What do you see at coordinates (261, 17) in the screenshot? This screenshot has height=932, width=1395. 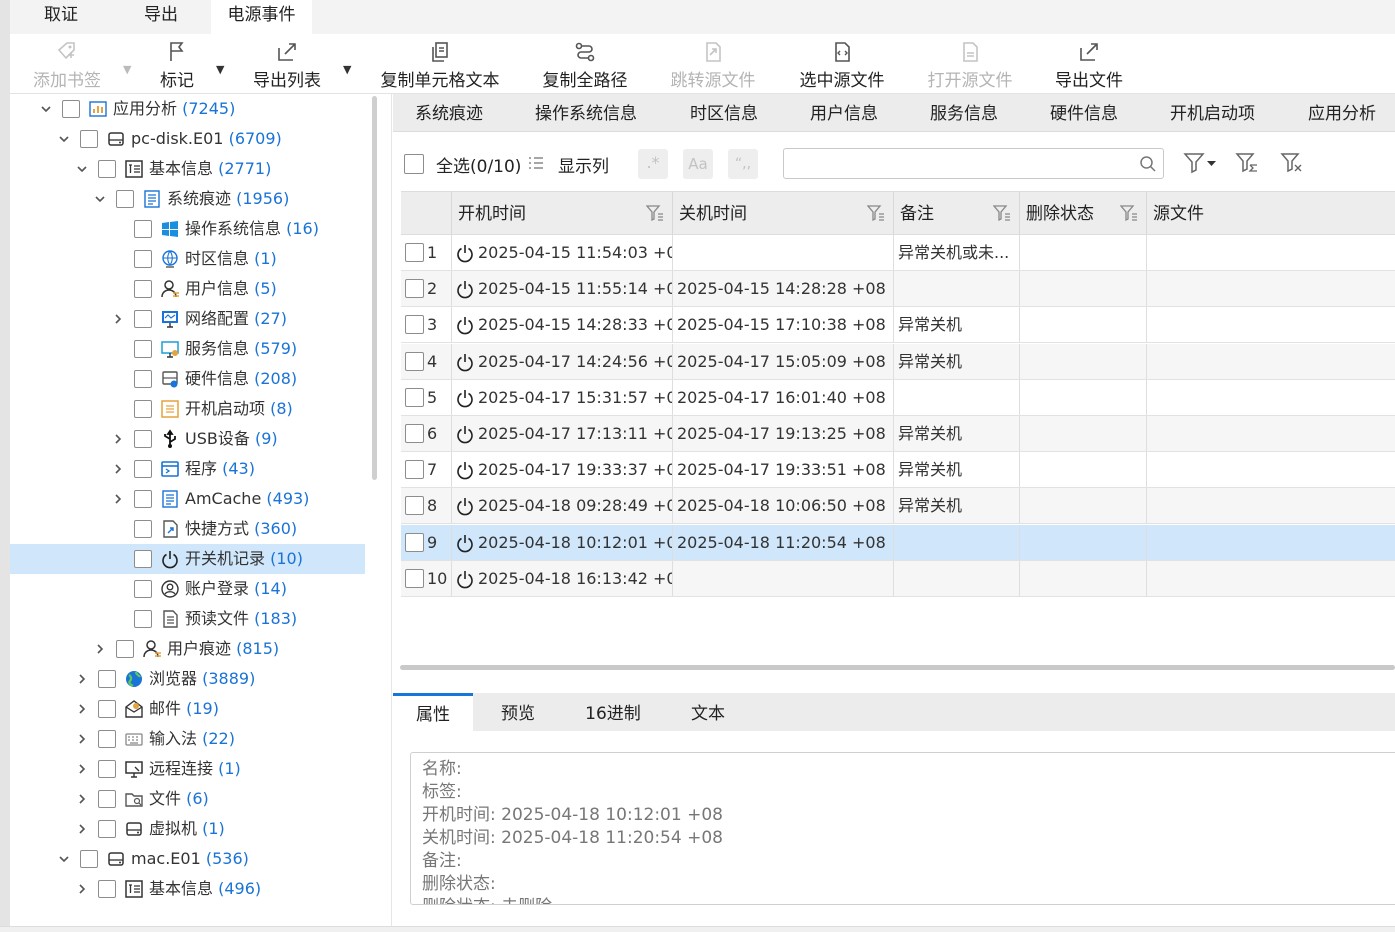 I see `menu-tab-power-events: 电源事件` at bounding box center [261, 17].